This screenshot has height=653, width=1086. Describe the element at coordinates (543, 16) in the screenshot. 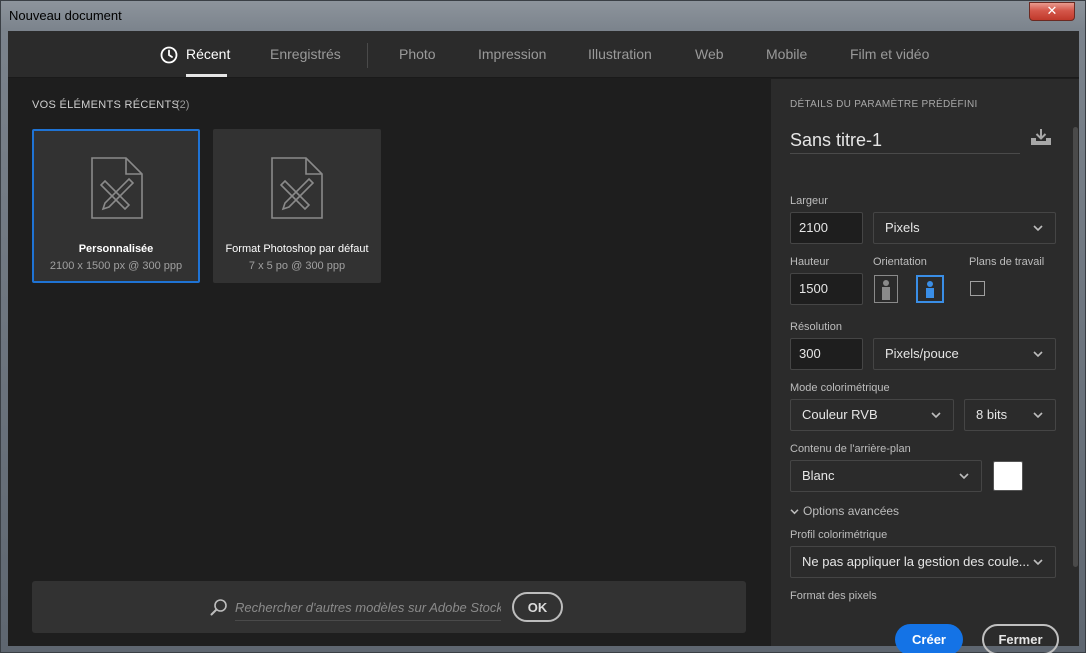

I see `title-bar: Nouveau document ✕` at that location.